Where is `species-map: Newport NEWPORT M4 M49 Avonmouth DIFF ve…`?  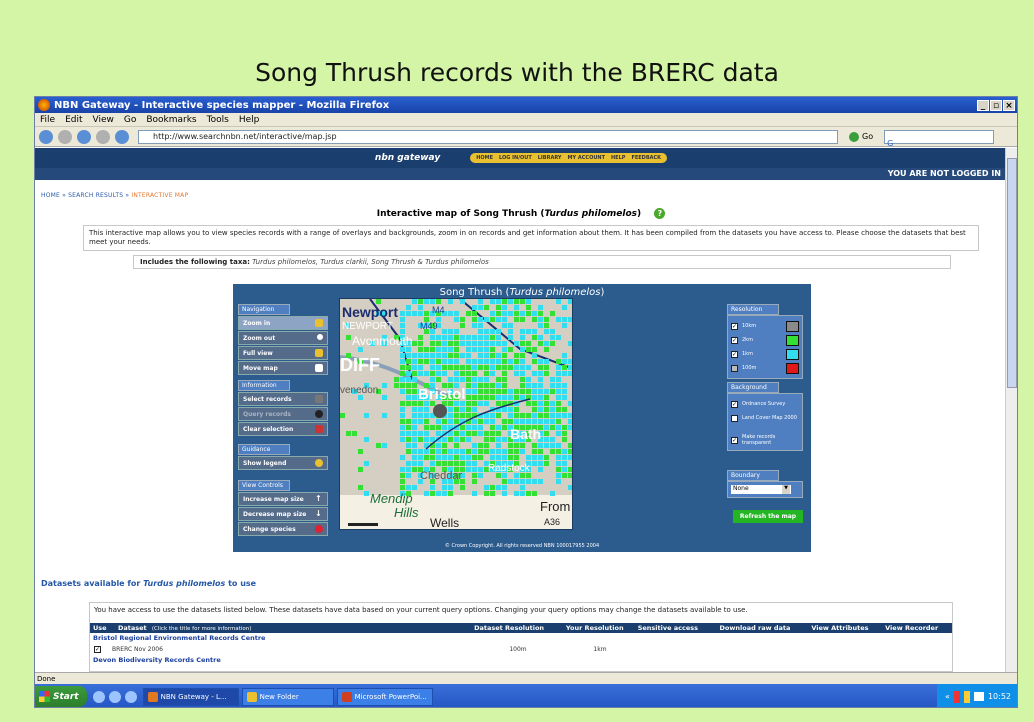 species-map: Newport NEWPORT M4 M49 Avonmouth DIFF ve… is located at coordinates (456, 414).